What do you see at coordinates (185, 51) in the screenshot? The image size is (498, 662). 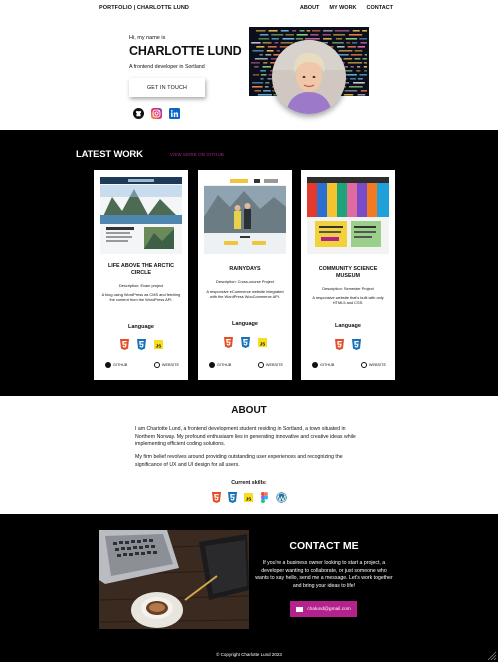 I see `hero-name: CHARLOTTE LUND` at bounding box center [185, 51].